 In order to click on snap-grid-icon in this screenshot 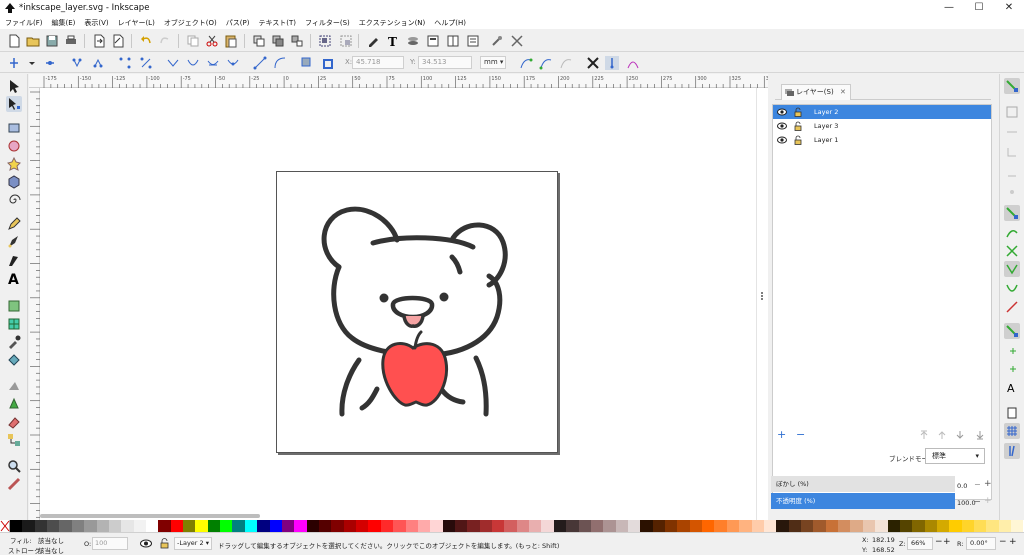, I will do `click(1012, 431)`.